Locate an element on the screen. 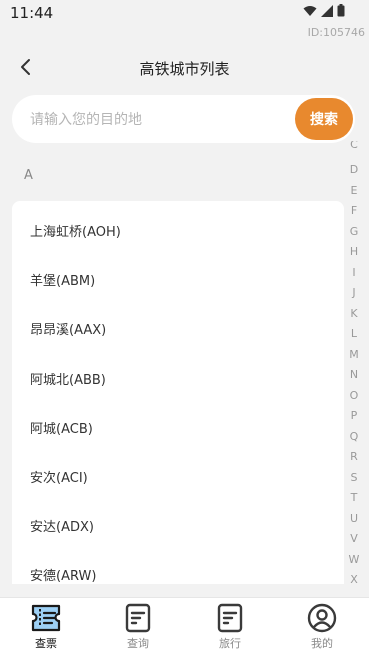 Image resolution: width=369 pixels, height=657 pixels. search-box: 搜索 is located at coordinates (183, 119).